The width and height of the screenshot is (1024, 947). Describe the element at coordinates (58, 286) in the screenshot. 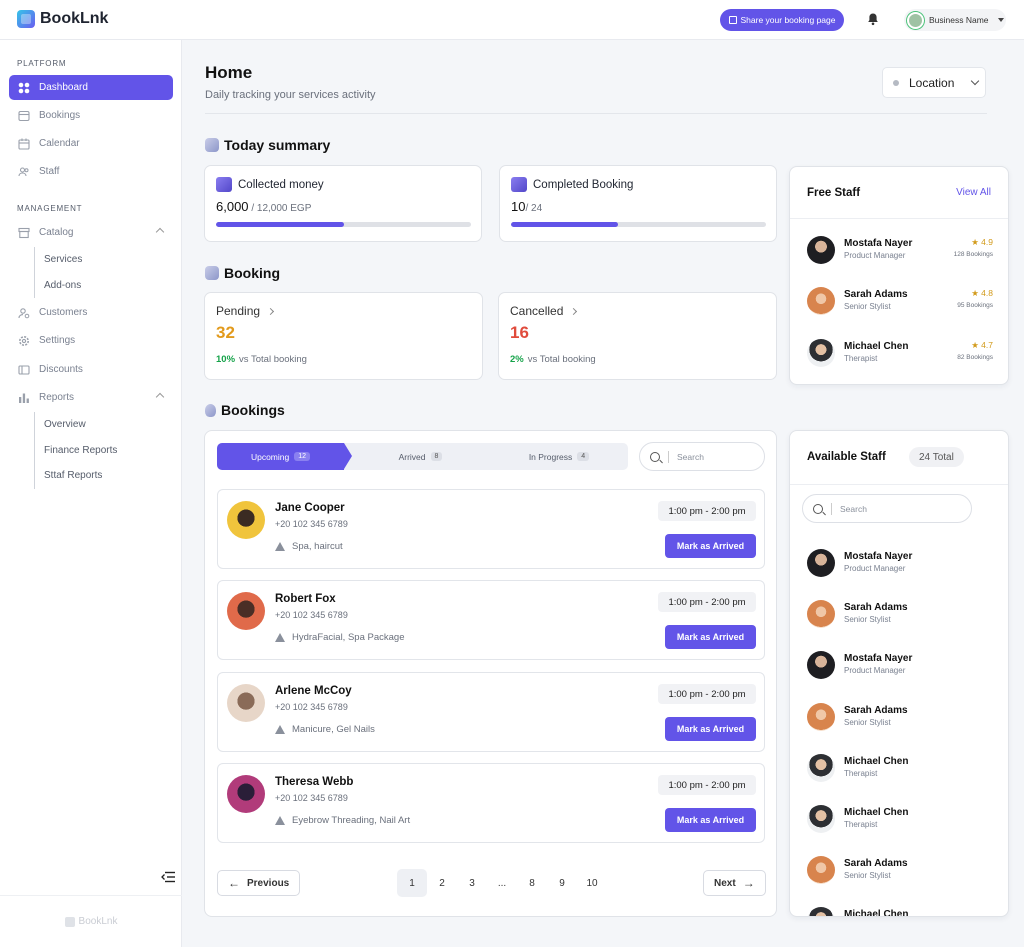

I see `sidebar-subitem-addons: Add-ons` at that location.